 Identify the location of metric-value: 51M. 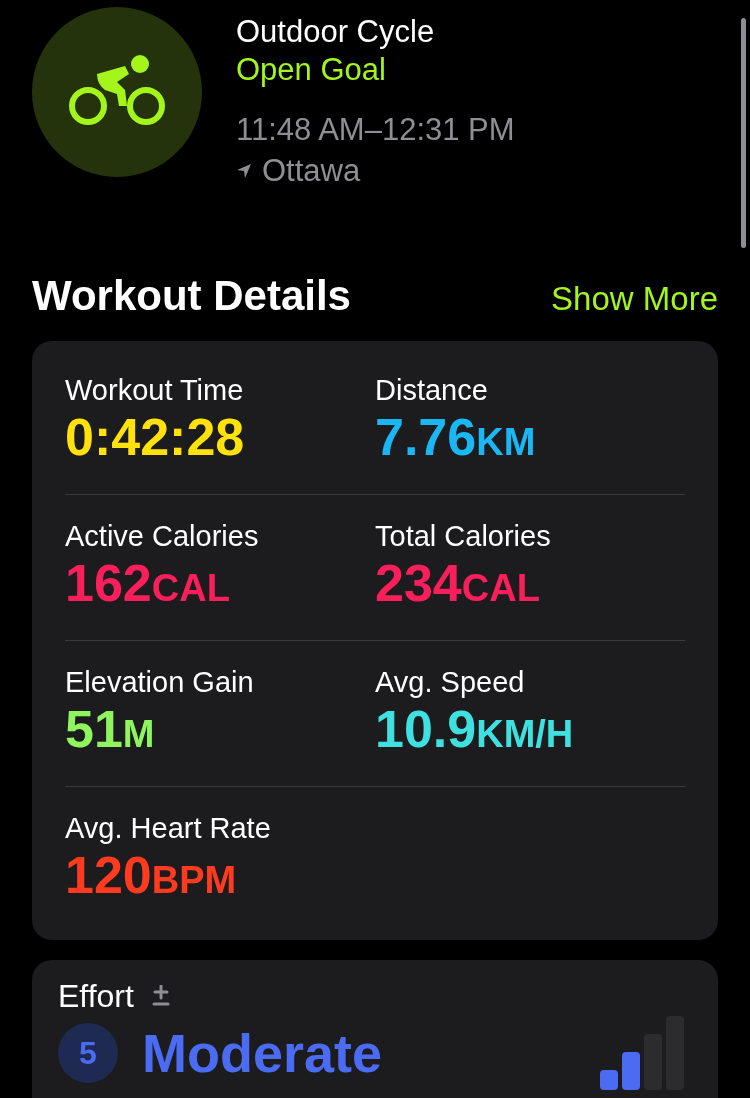
(110, 730).